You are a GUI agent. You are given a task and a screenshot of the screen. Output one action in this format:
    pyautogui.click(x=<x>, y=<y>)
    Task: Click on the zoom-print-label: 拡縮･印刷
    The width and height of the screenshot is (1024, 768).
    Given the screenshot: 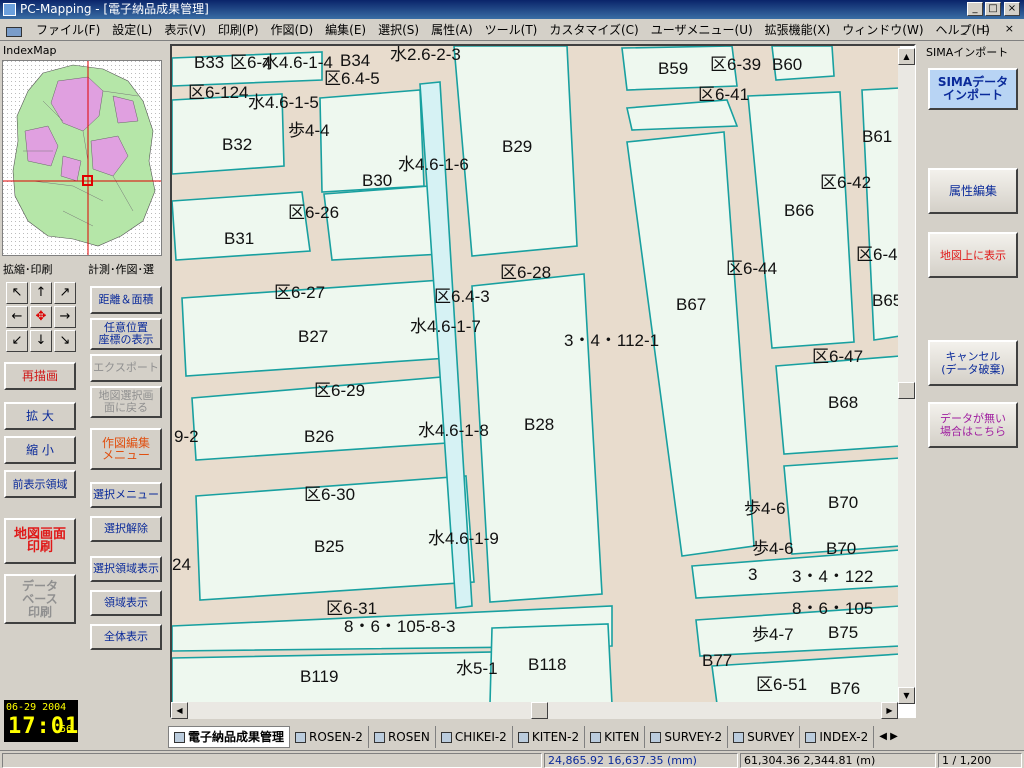 What is the action you would take?
    pyautogui.click(x=28, y=269)
    